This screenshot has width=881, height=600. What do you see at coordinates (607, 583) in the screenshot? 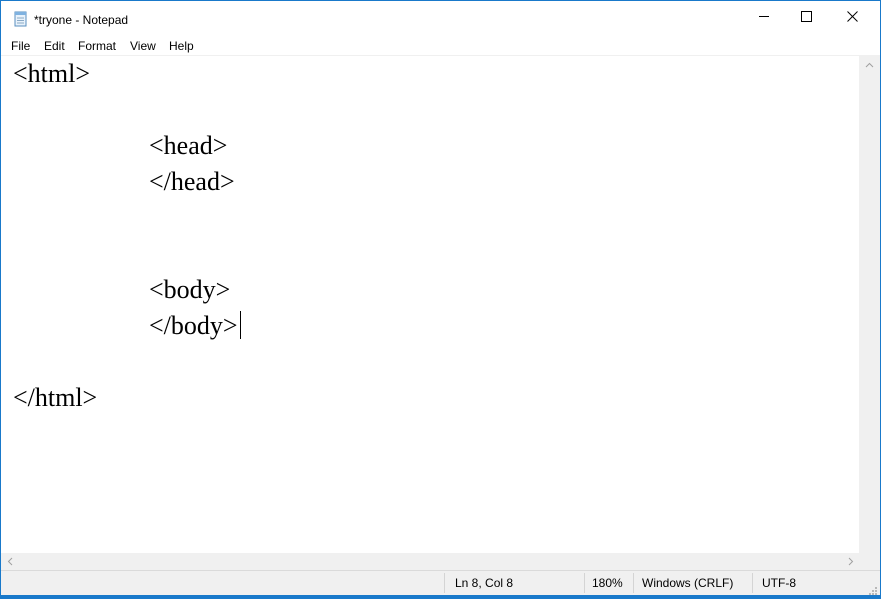
I see `status-zoom: 180%` at bounding box center [607, 583].